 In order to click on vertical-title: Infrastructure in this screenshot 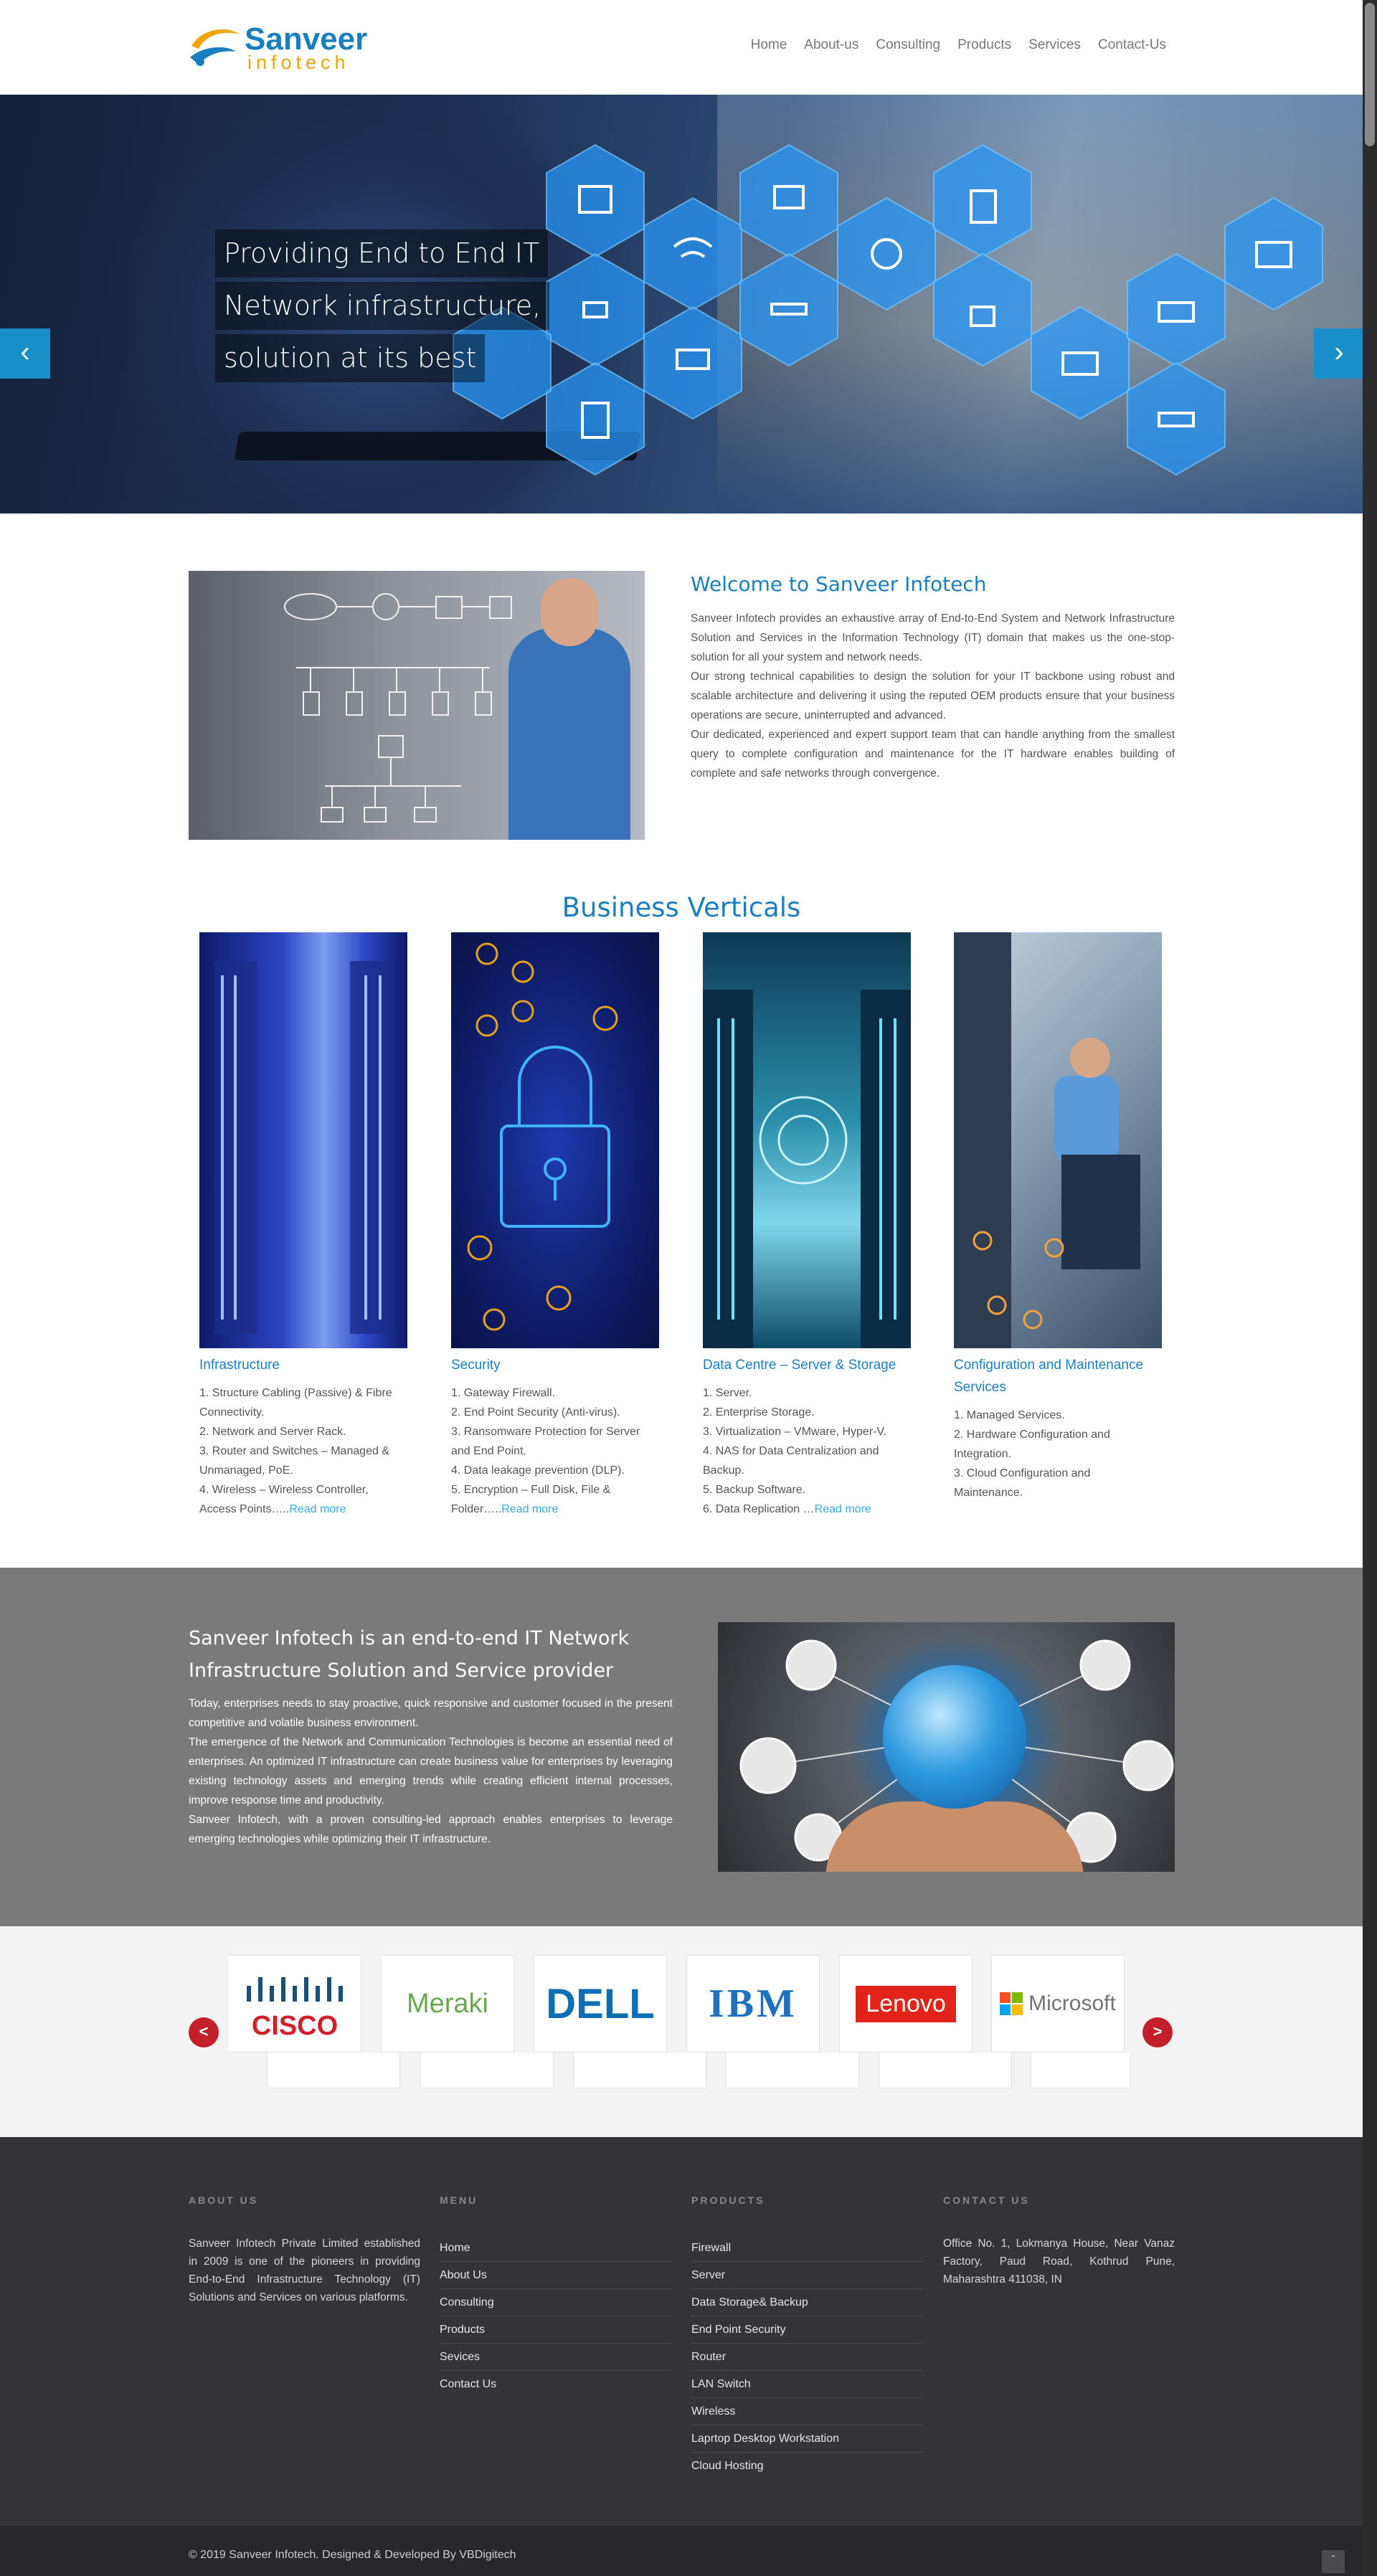, I will do `click(303, 1365)`.